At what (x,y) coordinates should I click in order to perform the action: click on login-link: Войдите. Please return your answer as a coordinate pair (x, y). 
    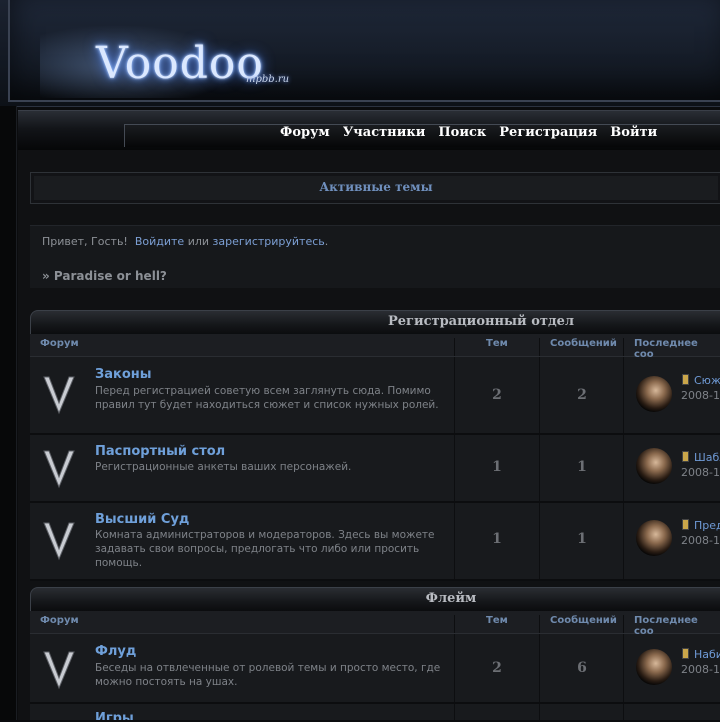
    Looking at the image, I should click on (159, 241).